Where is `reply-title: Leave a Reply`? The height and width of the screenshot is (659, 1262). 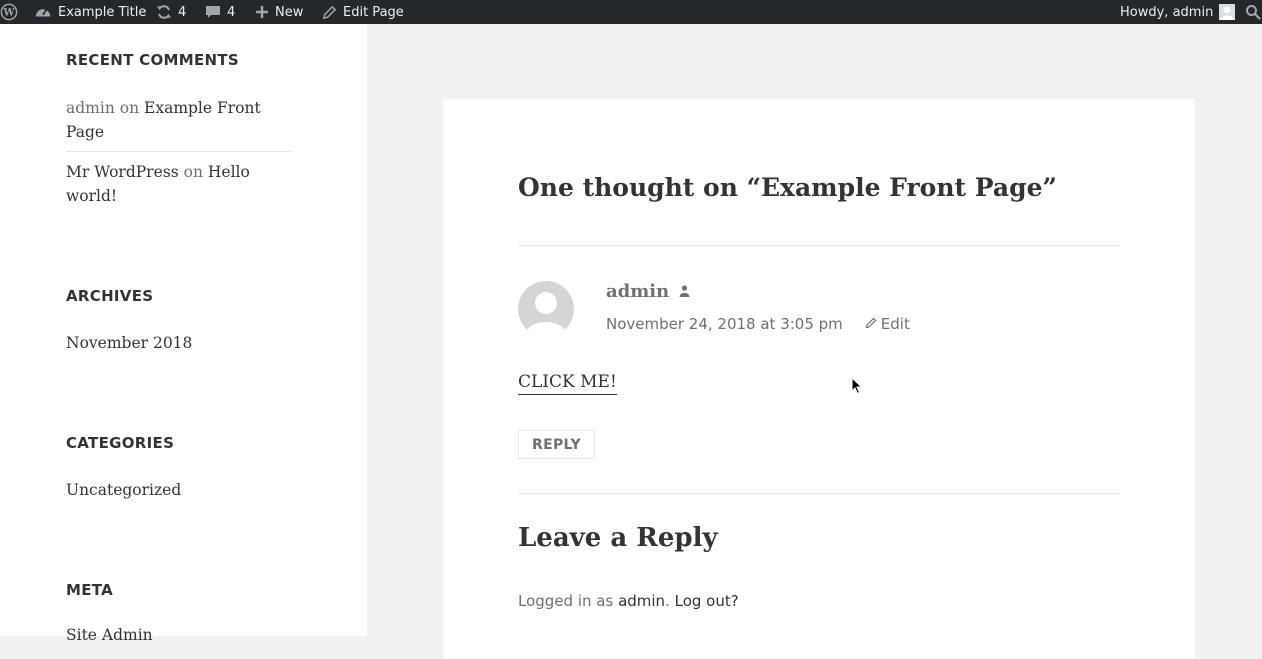
reply-title: Leave a Reply is located at coordinates (618, 538).